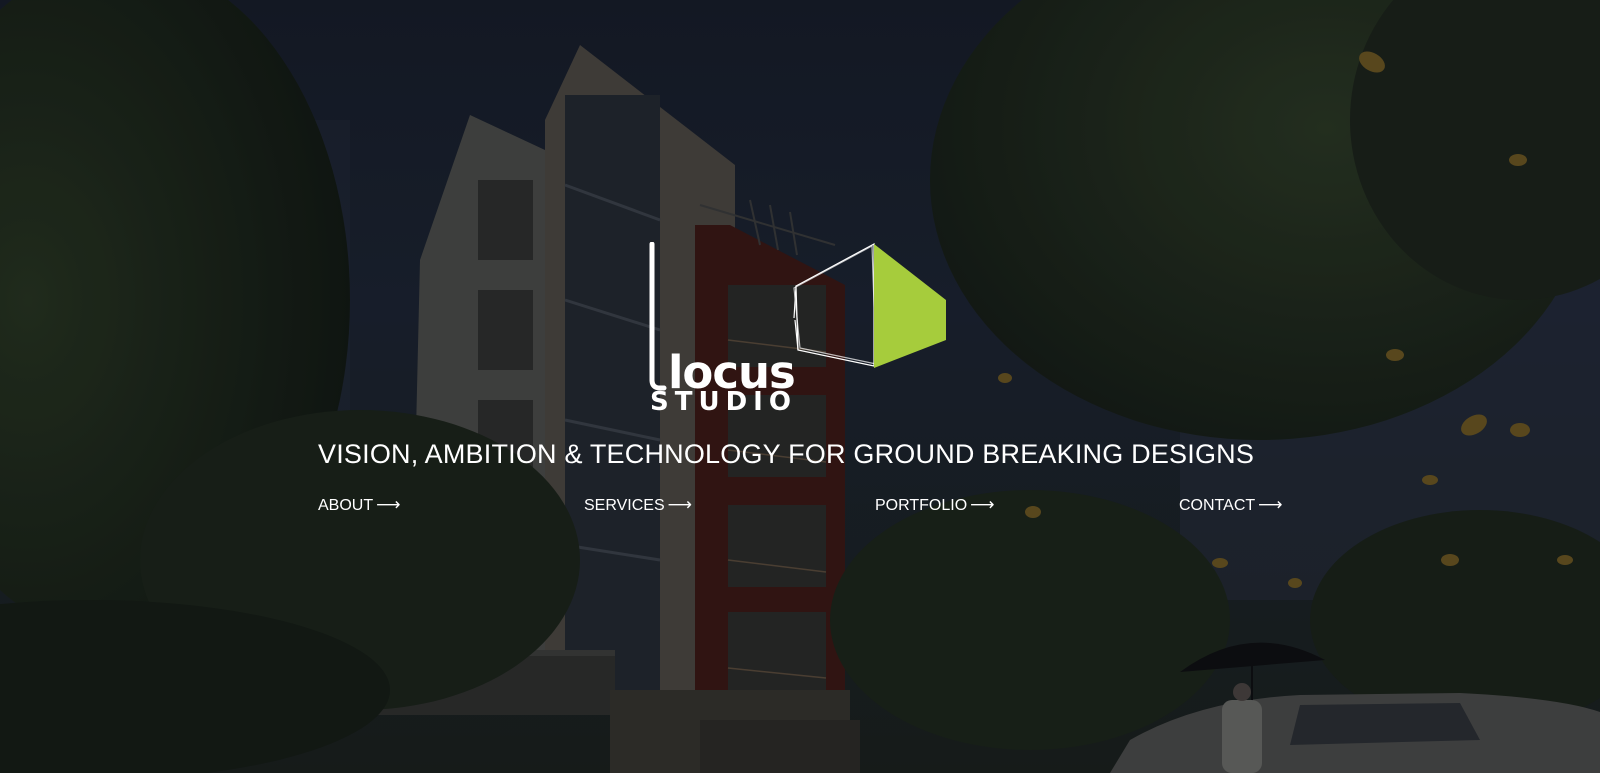  I want to click on contact-link: CONTACT ⟶, so click(1231, 505).